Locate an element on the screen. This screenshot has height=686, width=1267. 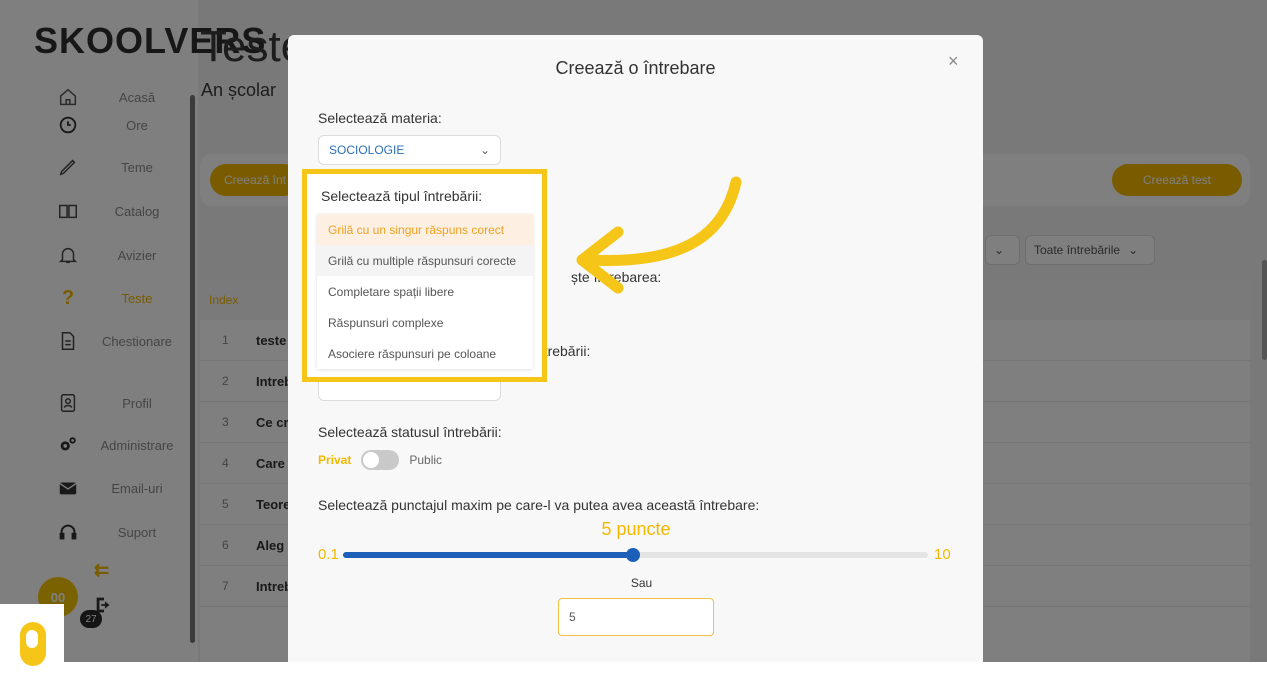
subject-value: SOCIOLOGIE is located at coordinates (367, 150).